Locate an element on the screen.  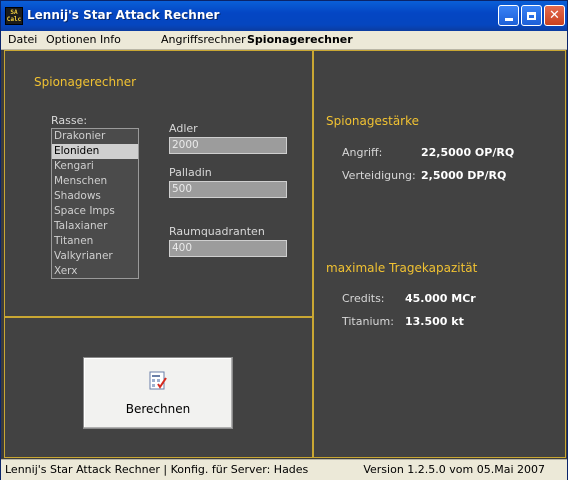
race-list-item: Shadows is located at coordinates (95, 196).